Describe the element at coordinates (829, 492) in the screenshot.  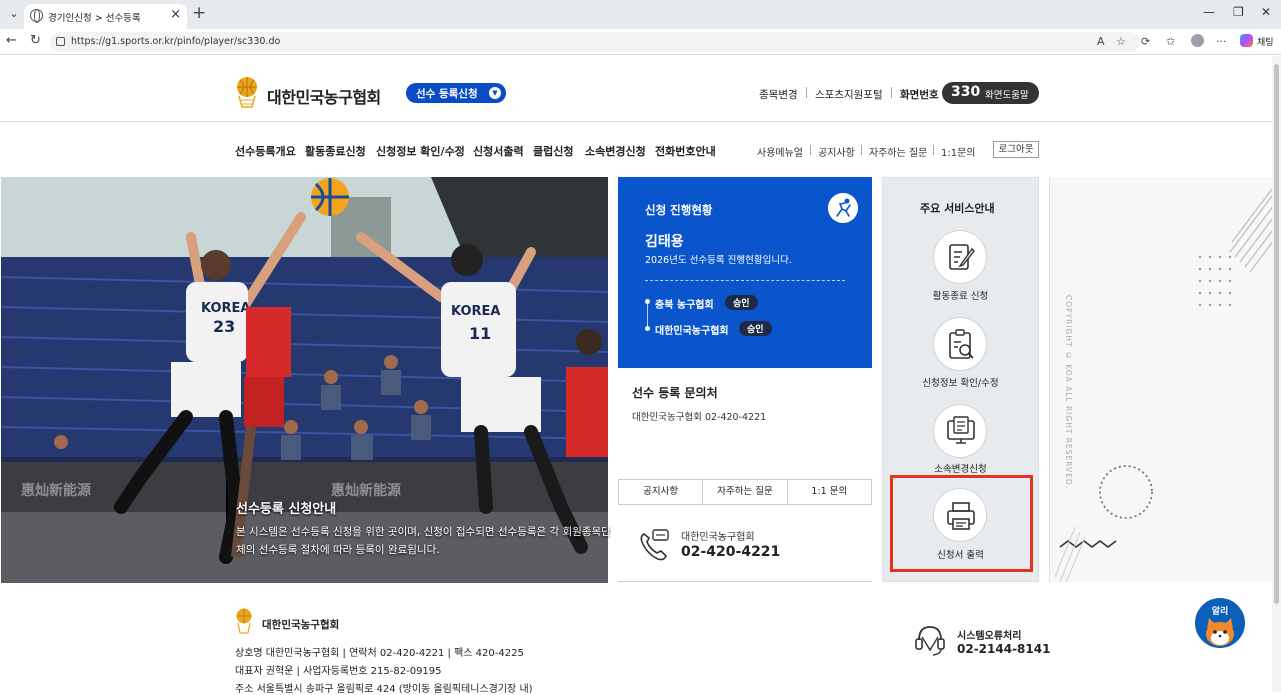
I see `tab-inquiry: 1:1 문의` at that location.